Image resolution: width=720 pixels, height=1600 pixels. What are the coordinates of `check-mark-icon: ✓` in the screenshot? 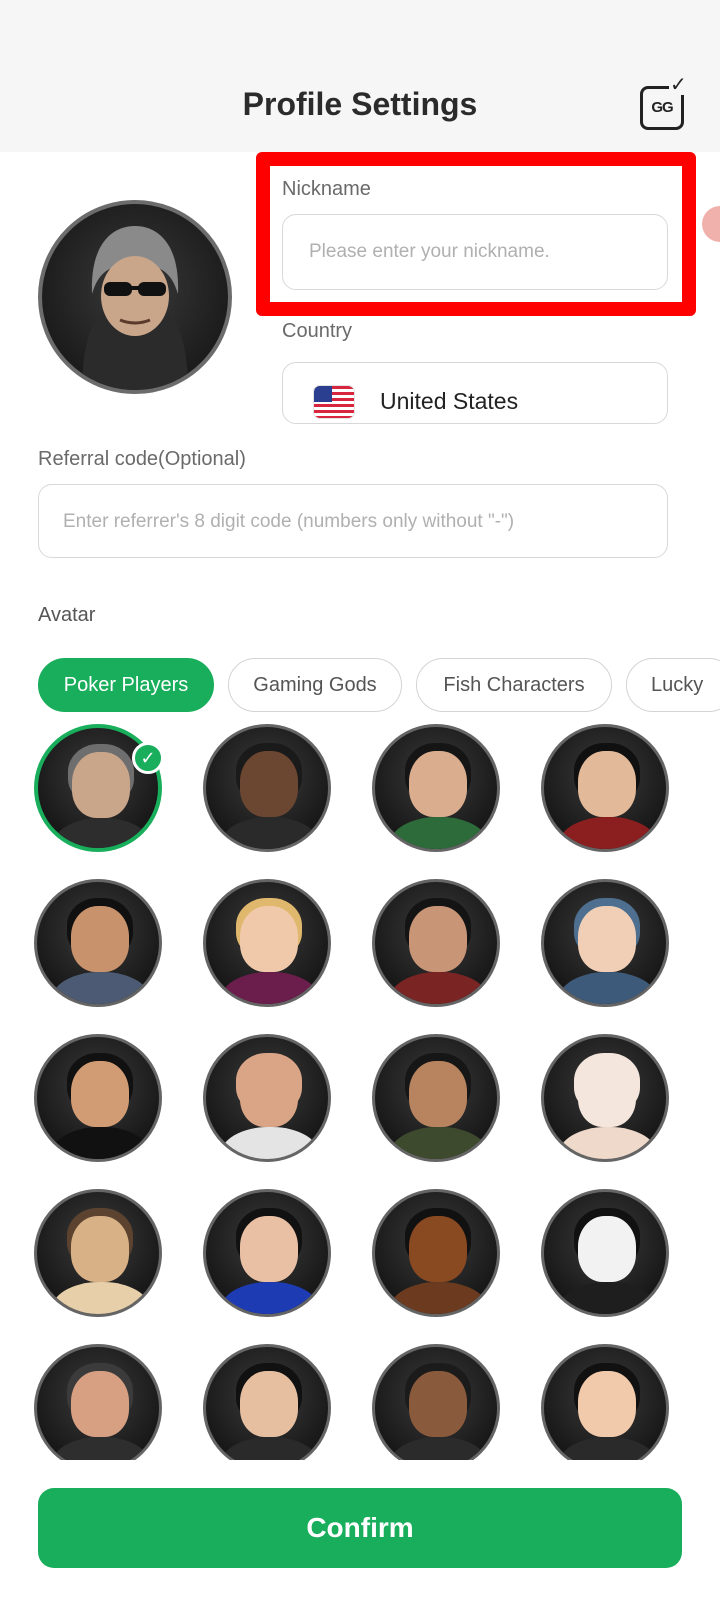 It's located at (678, 85).